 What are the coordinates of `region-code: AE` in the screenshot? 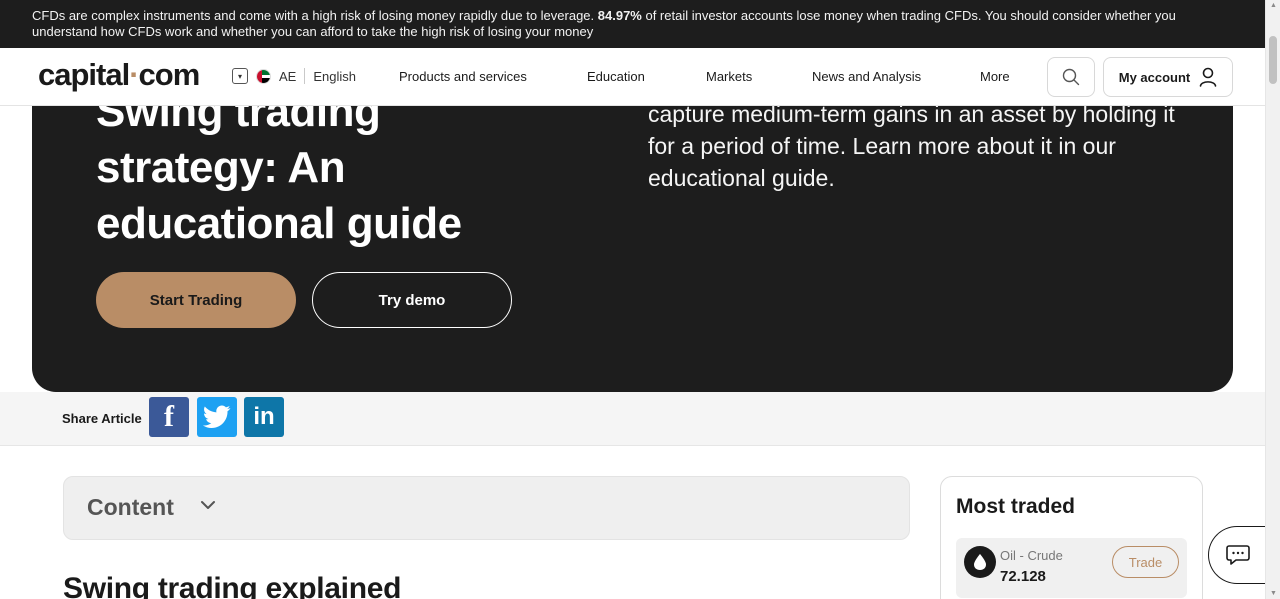 It's located at (288, 76).